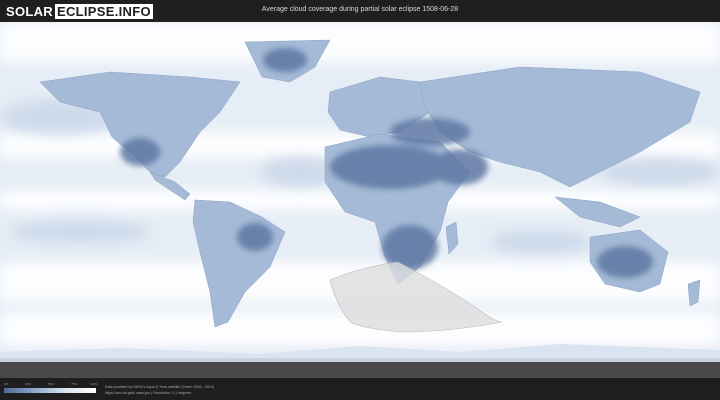  What do you see at coordinates (694, 293) in the screenshot?
I see `new-zealand` at bounding box center [694, 293].